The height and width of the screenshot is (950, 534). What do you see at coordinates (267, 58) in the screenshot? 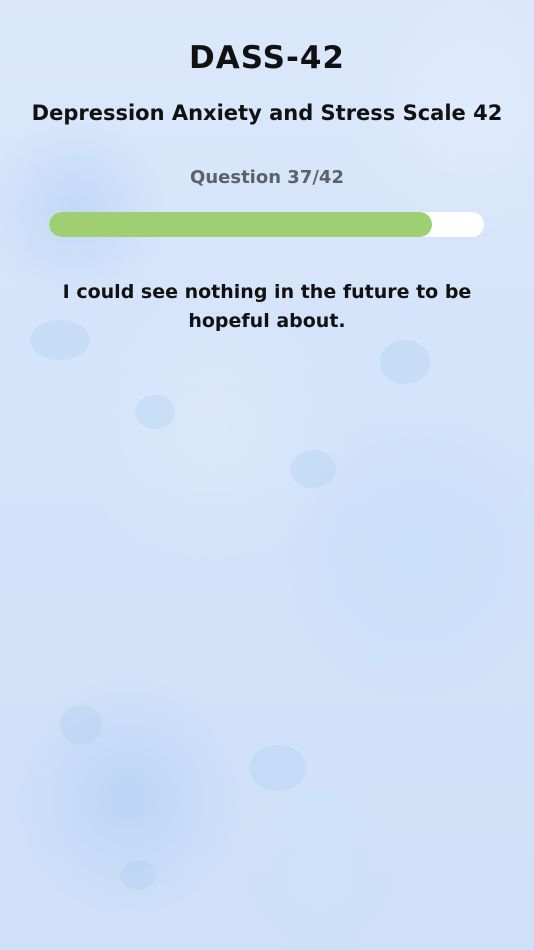
I see `page-title: DASS-42` at bounding box center [267, 58].